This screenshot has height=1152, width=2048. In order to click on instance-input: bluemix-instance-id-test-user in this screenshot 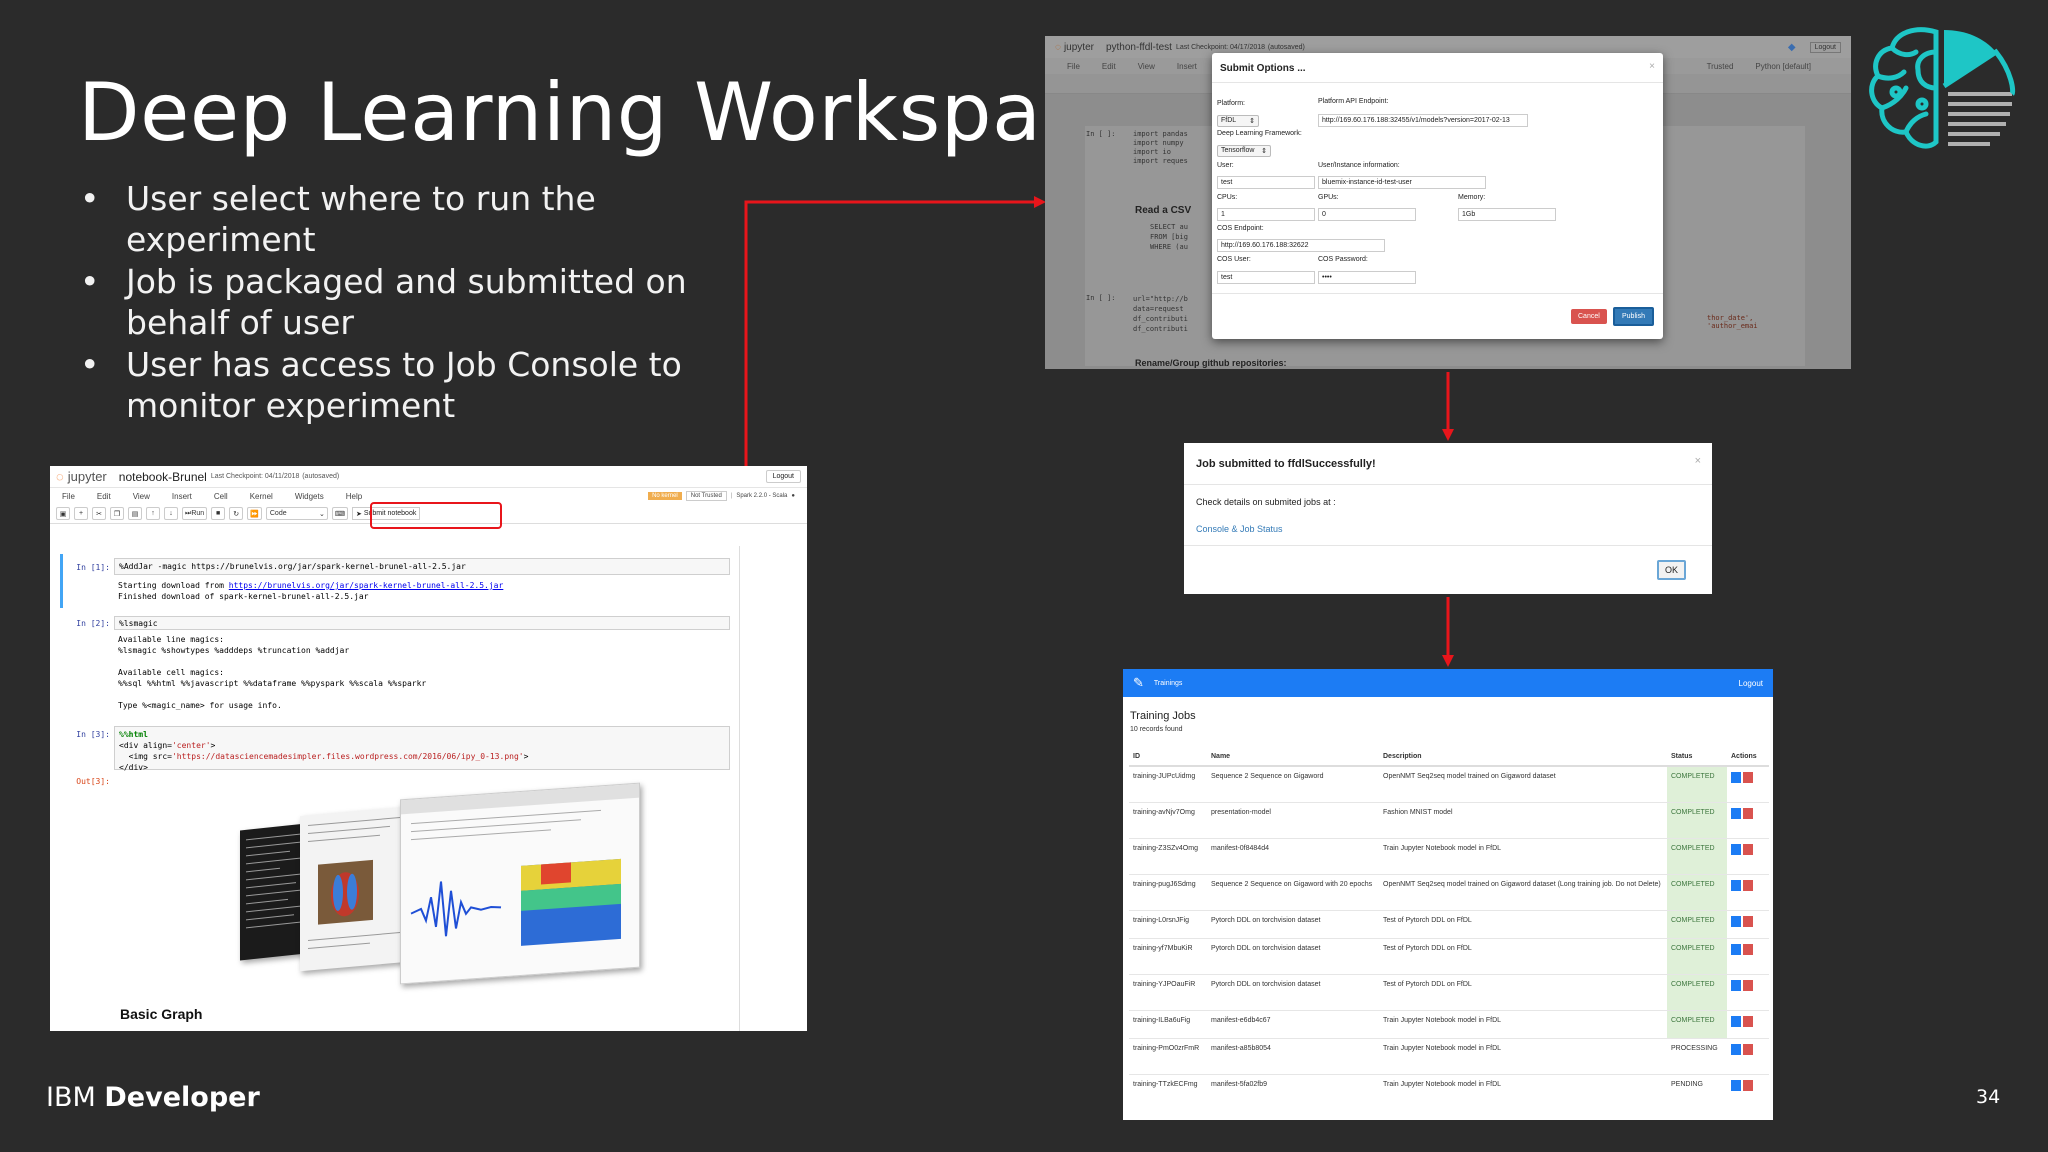, I will do `click(1402, 182)`.